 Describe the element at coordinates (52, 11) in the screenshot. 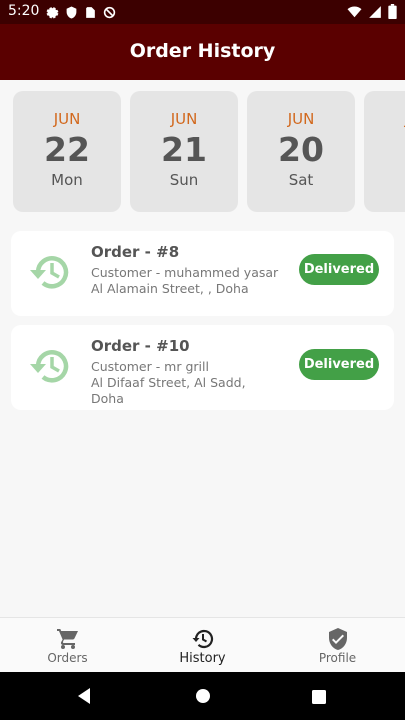

I see `settings-icon` at that location.